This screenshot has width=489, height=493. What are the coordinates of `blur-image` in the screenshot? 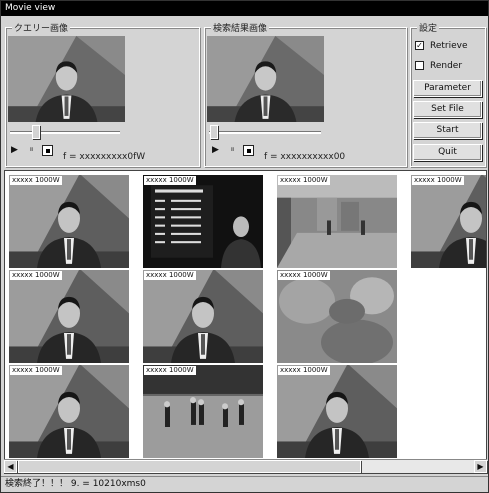 It's located at (337, 316).